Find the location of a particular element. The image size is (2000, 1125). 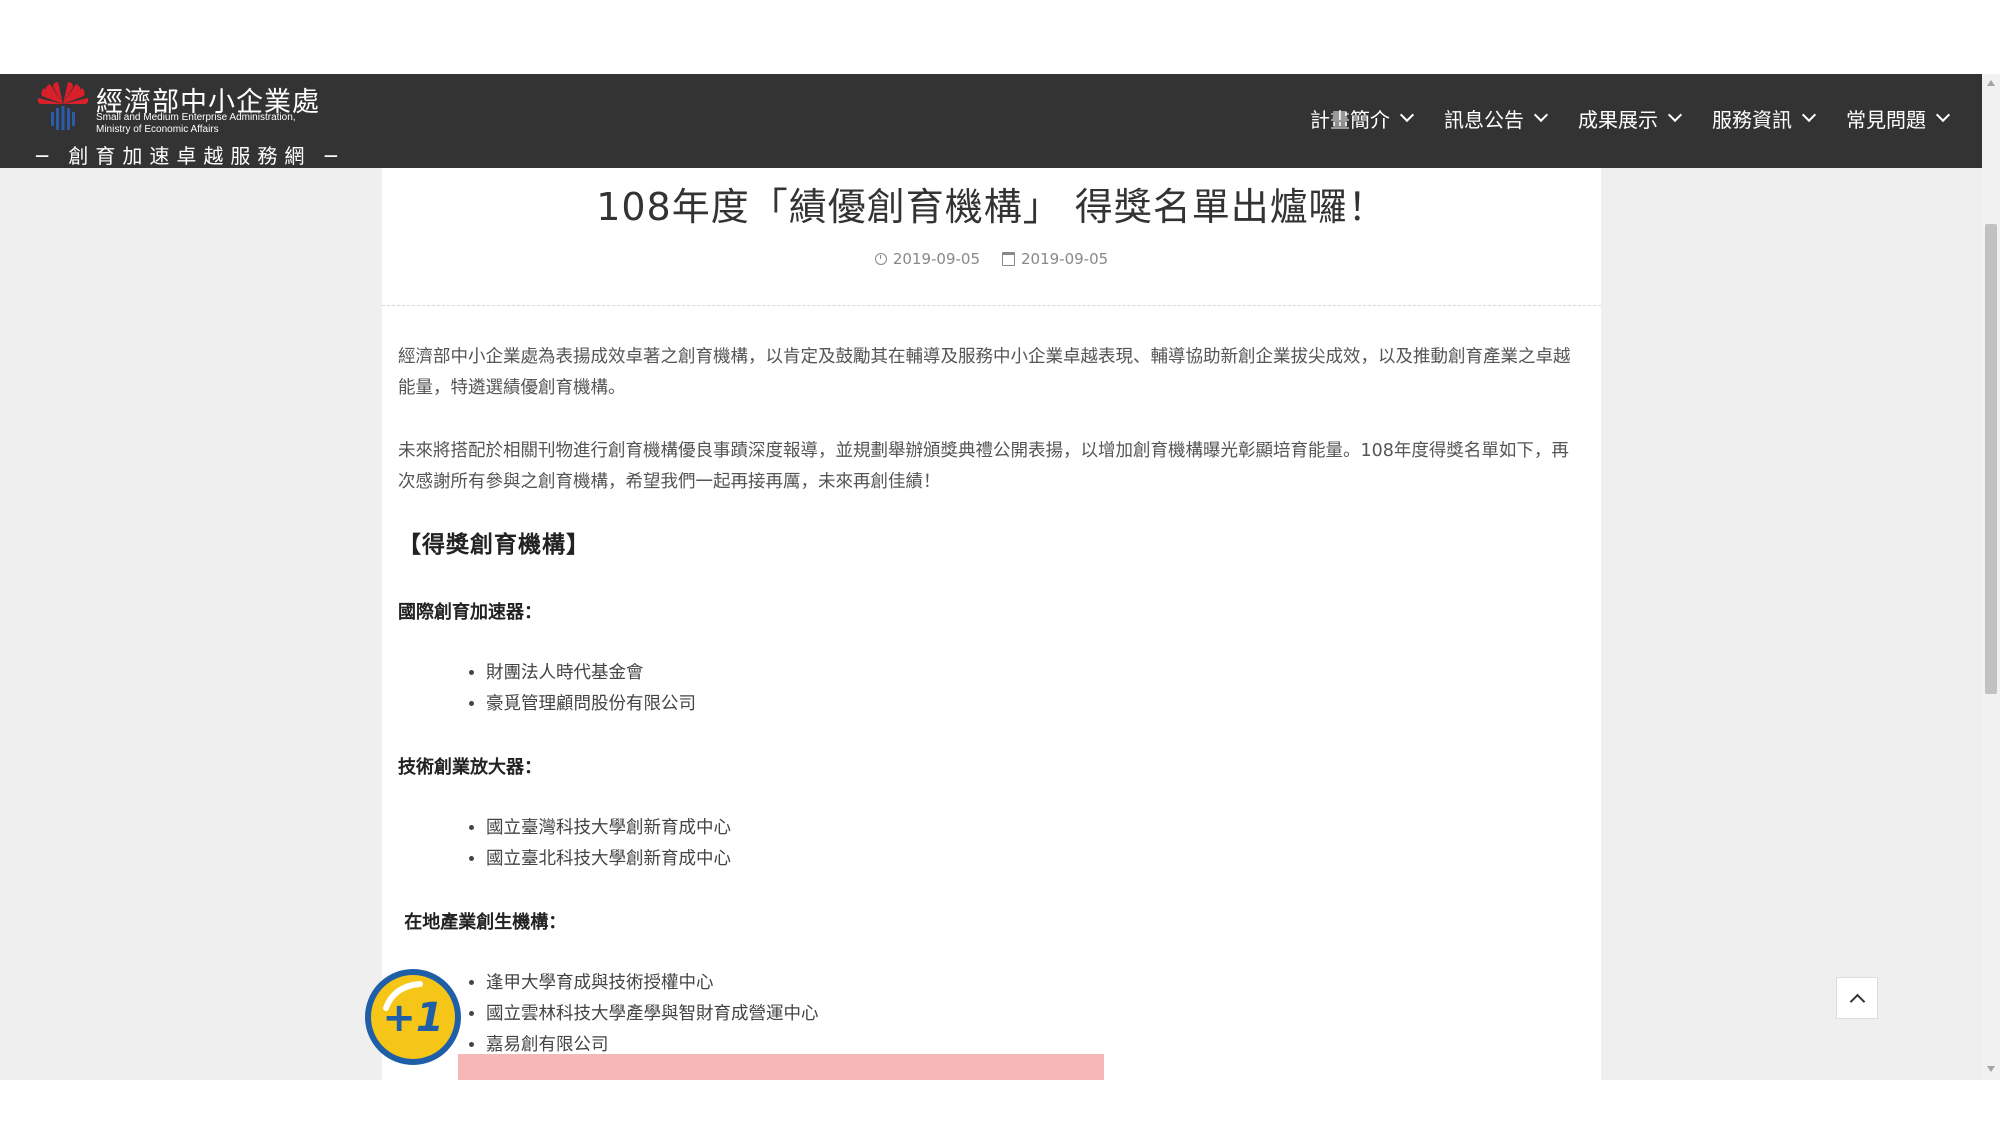

menu-item-plan-intro: 計畫簡介 is located at coordinates (1361, 118).